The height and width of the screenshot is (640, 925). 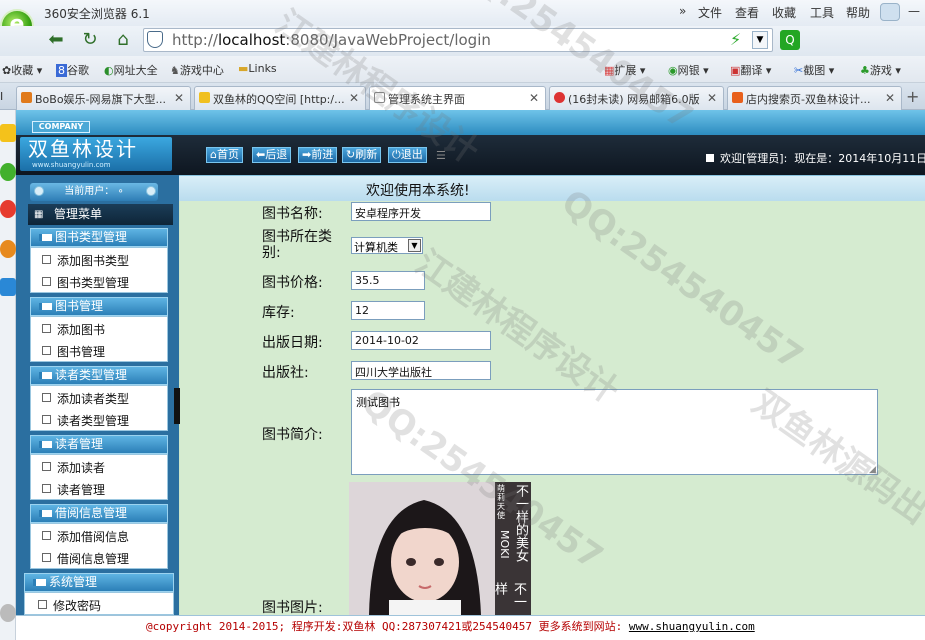 I want to click on weibo-icon, so click(x=8, y=209).